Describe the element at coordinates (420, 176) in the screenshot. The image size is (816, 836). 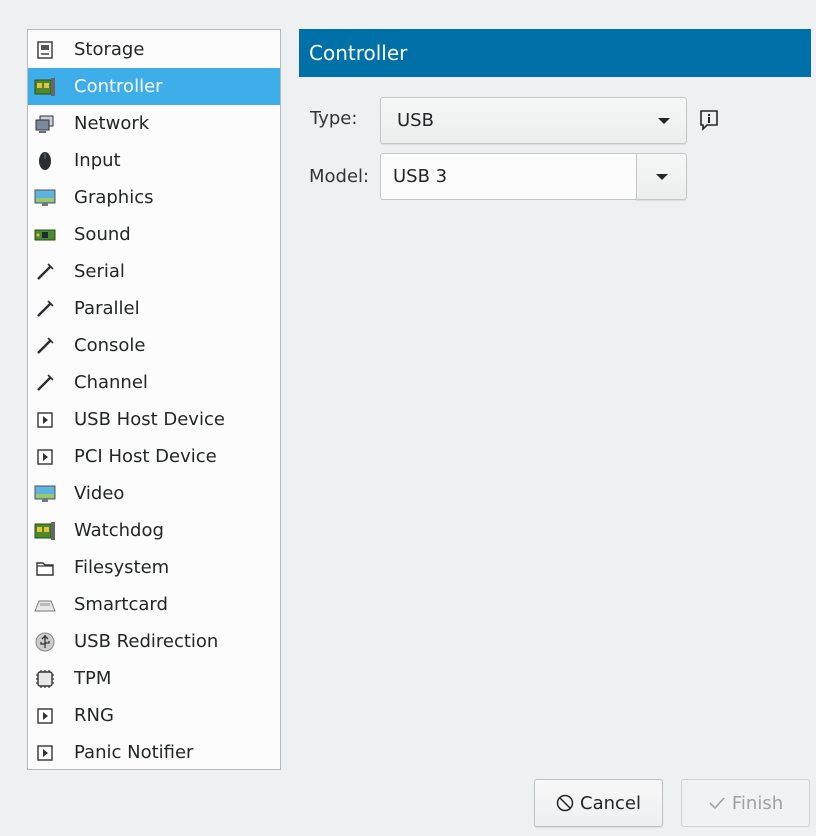
I see `model-value: USB 3` at that location.